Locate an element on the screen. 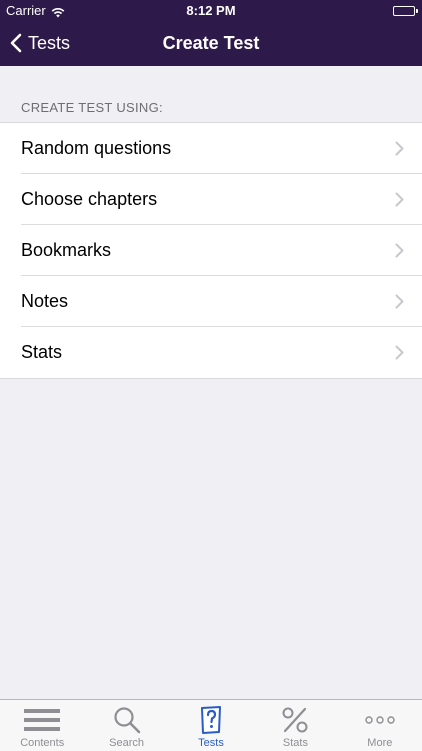  tab-search: Search is located at coordinates (126, 725).